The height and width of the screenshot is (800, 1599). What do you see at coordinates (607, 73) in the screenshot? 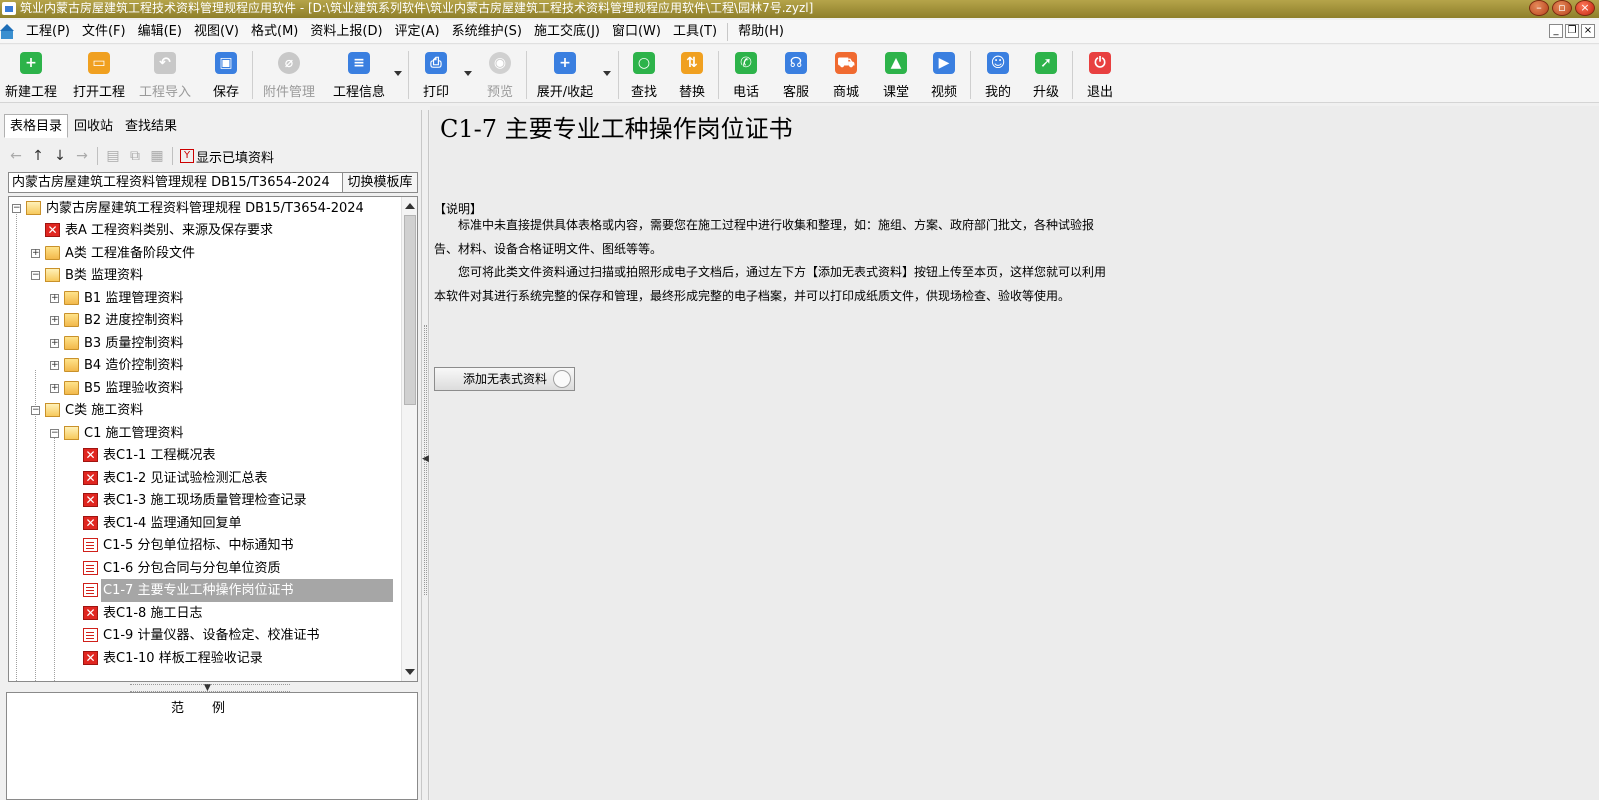
I see `expand-dropdown-icon` at bounding box center [607, 73].